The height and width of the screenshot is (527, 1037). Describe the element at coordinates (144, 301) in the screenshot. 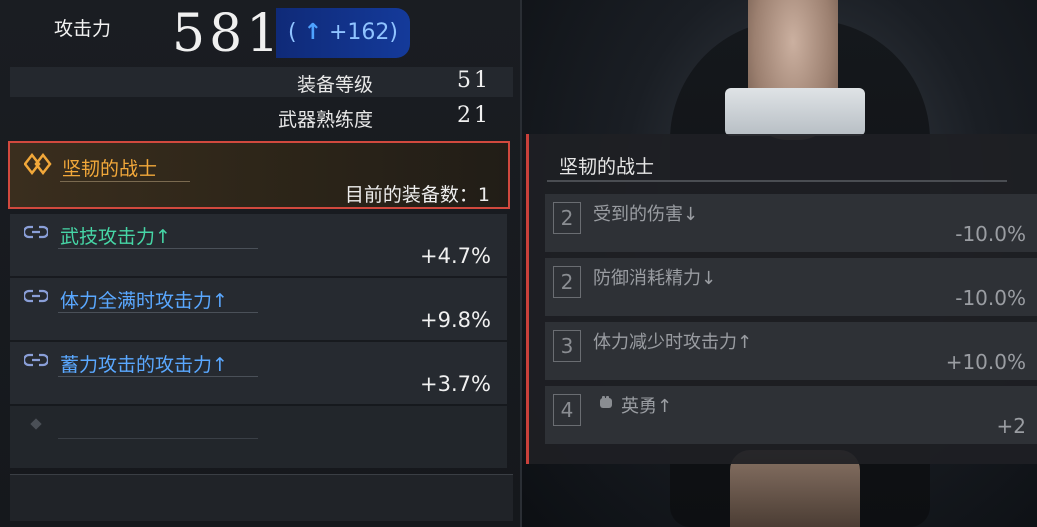

I see `bonus-name: 体力全满时攻击力↑` at that location.